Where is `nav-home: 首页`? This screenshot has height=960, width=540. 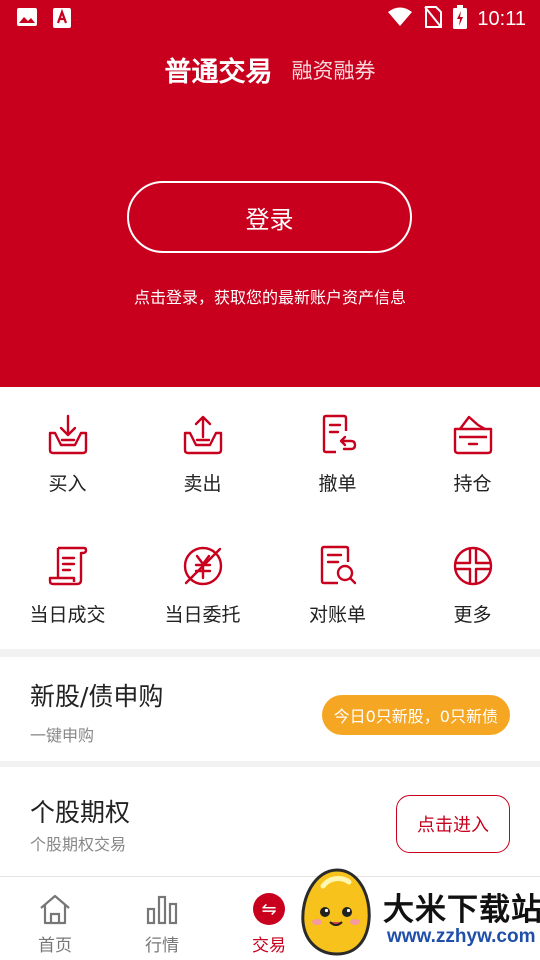 nav-home: 首页 is located at coordinates (55, 918).